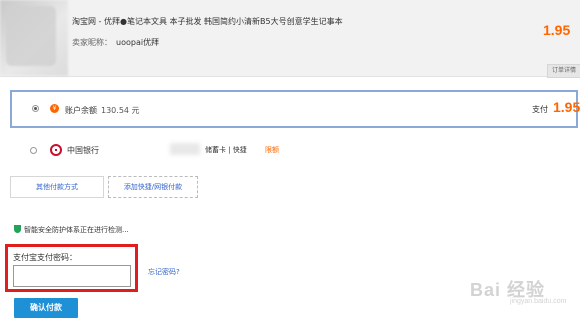 This screenshot has height=331, width=580. Describe the element at coordinates (33, 150) in the screenshot. I see `bank-radio` at that location.